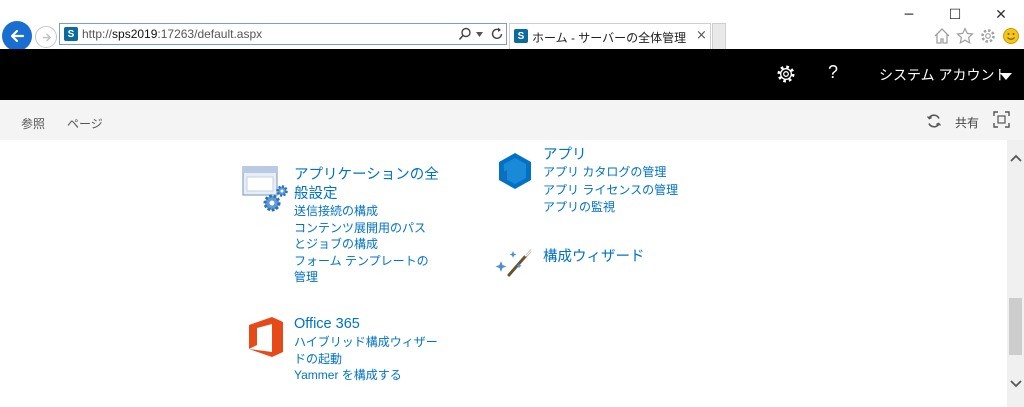 The width and height of the screenshot is (1024, 407). Describe the element at coordinates (497, 34) in the screenshot. I see `refresh-icon` at that location.